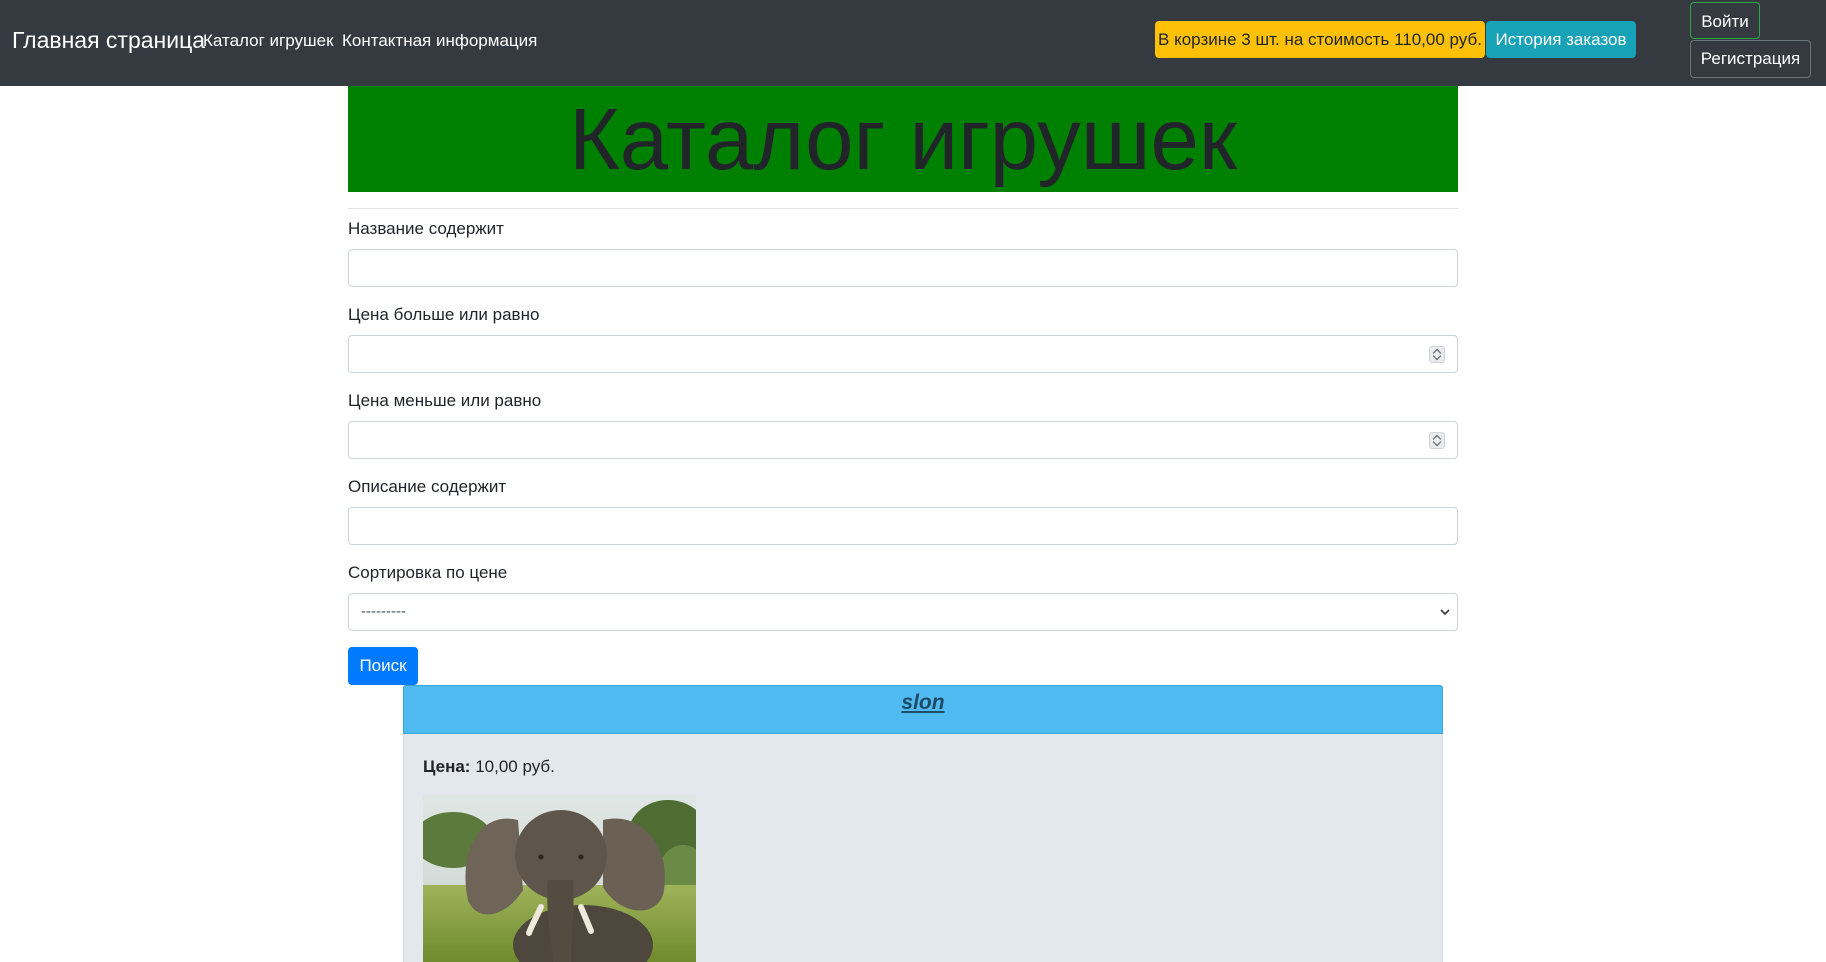 This screenshot has width=1826, height=962. Describe the element at coordinates (512, 766) in the screenshot. I see `price-value: 10,00 руб.` at that location.